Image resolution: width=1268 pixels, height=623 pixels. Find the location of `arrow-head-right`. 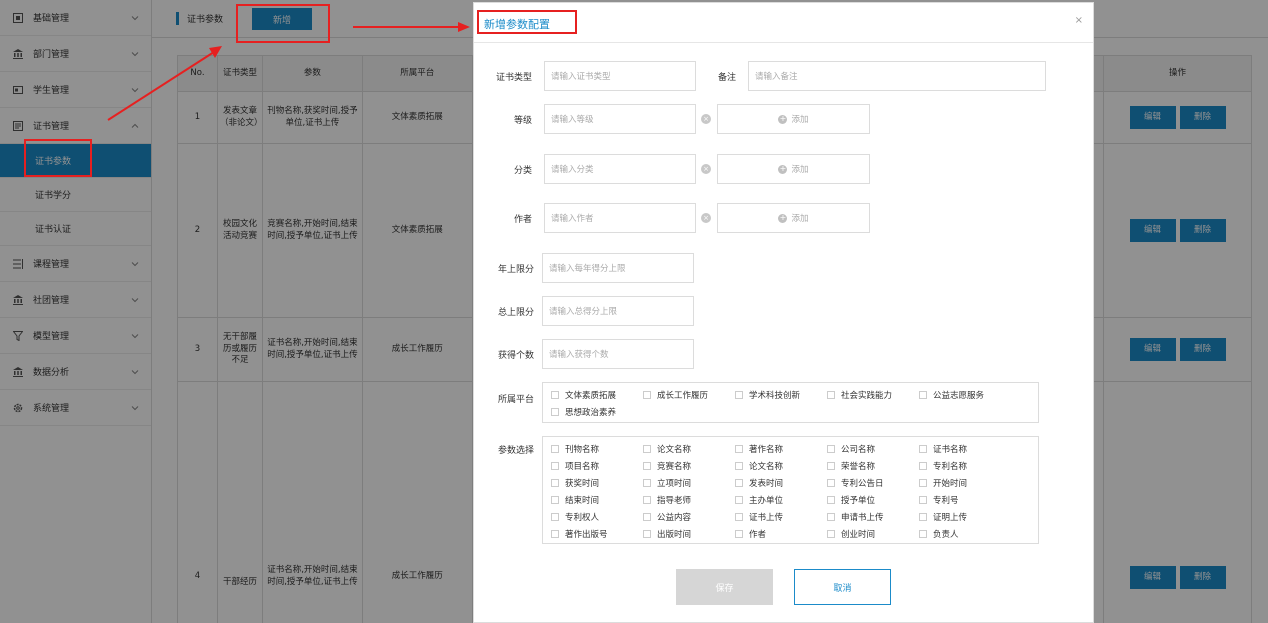

arrow-head-right is located at coordinates (464, 27).